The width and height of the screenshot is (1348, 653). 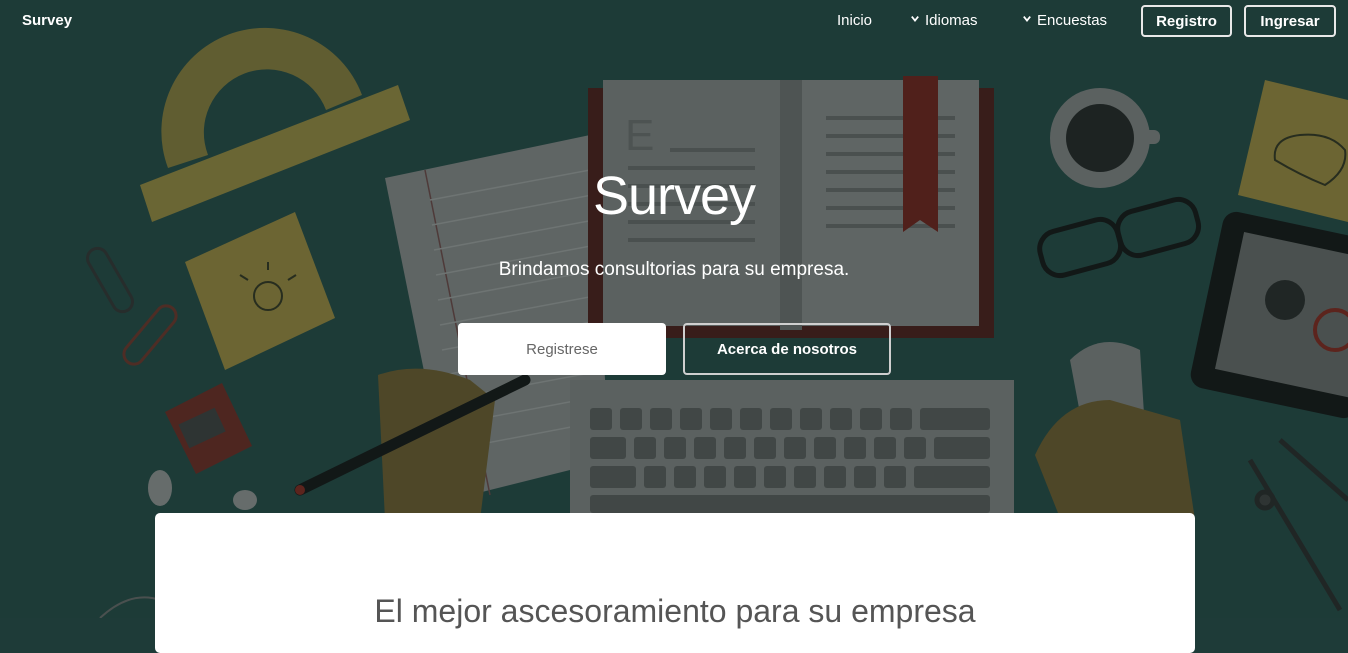 I want to click on nav-item-inicio: Inicio, so click(x=854, y=20).